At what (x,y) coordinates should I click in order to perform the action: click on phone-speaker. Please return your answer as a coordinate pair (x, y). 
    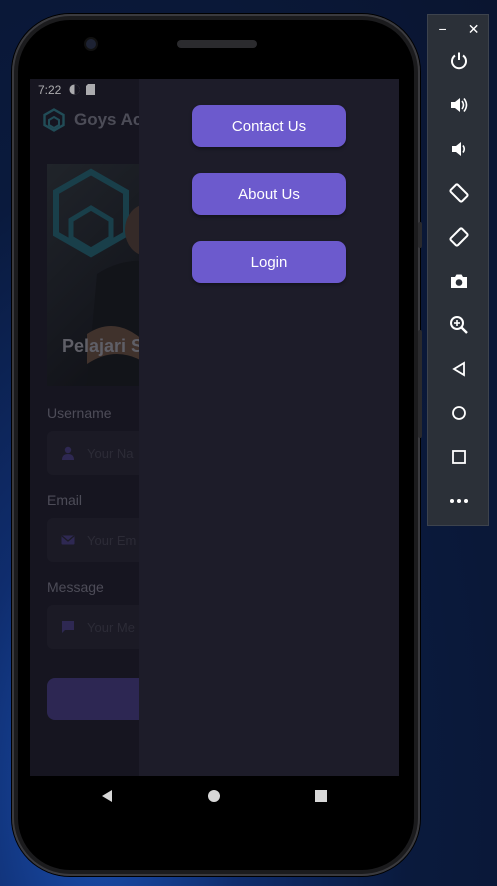
    Looking at the image, I should click on (217, 44).